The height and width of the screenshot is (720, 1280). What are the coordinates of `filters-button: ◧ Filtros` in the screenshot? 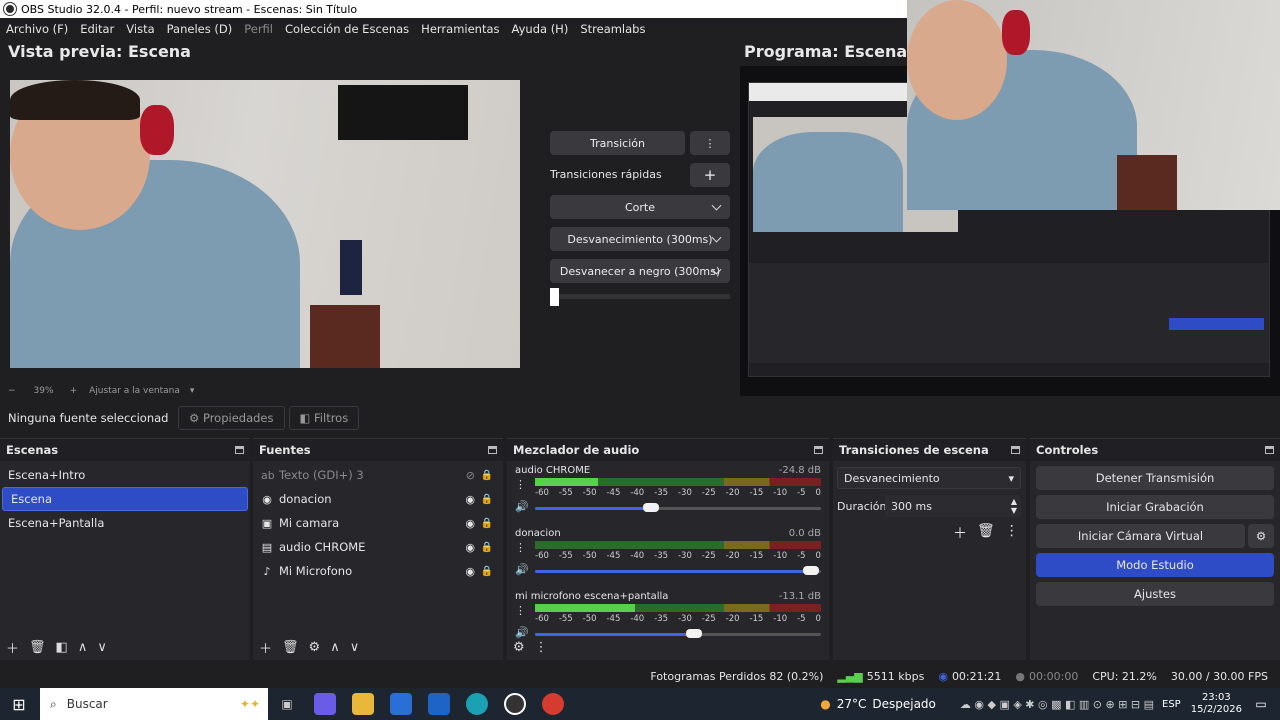 It's located at (324, 418).